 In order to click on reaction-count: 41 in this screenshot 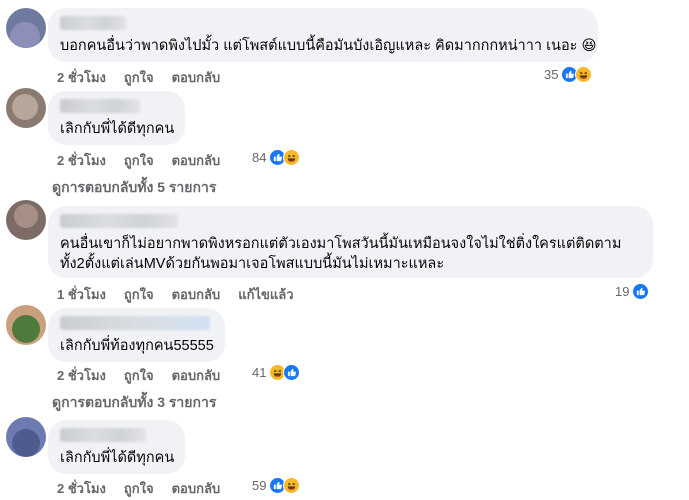, I will do `click(259, 372)`.